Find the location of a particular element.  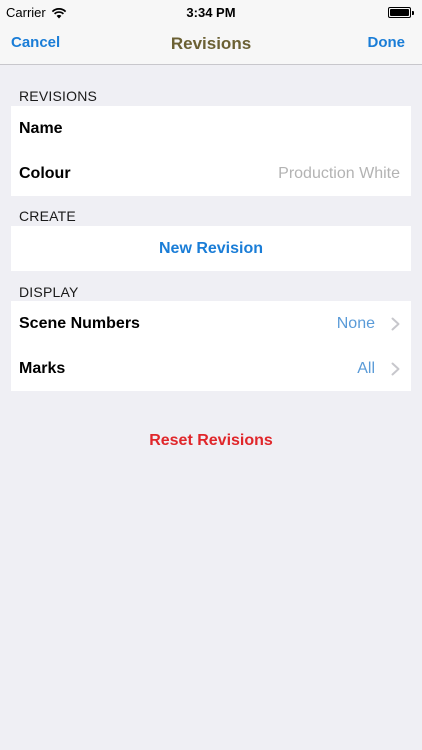

new-revision-button: New Revision is located at coordinates (211, 248).